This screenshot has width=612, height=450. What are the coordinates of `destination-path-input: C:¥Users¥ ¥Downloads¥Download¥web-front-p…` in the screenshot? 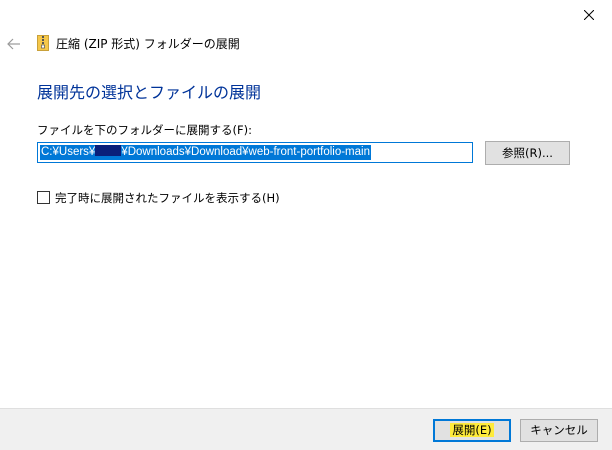 It's located at (255, 152).